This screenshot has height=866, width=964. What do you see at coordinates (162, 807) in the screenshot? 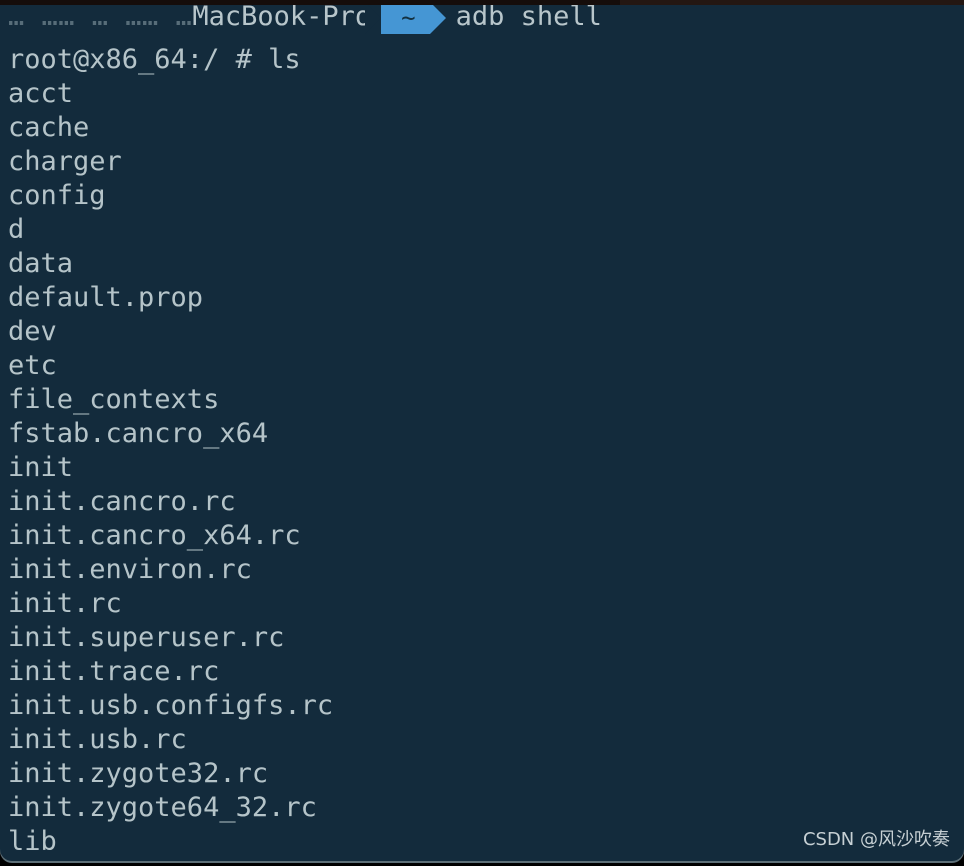
I see `output-line: init.zygote64_32.rc` at bounding box center [162, 807].